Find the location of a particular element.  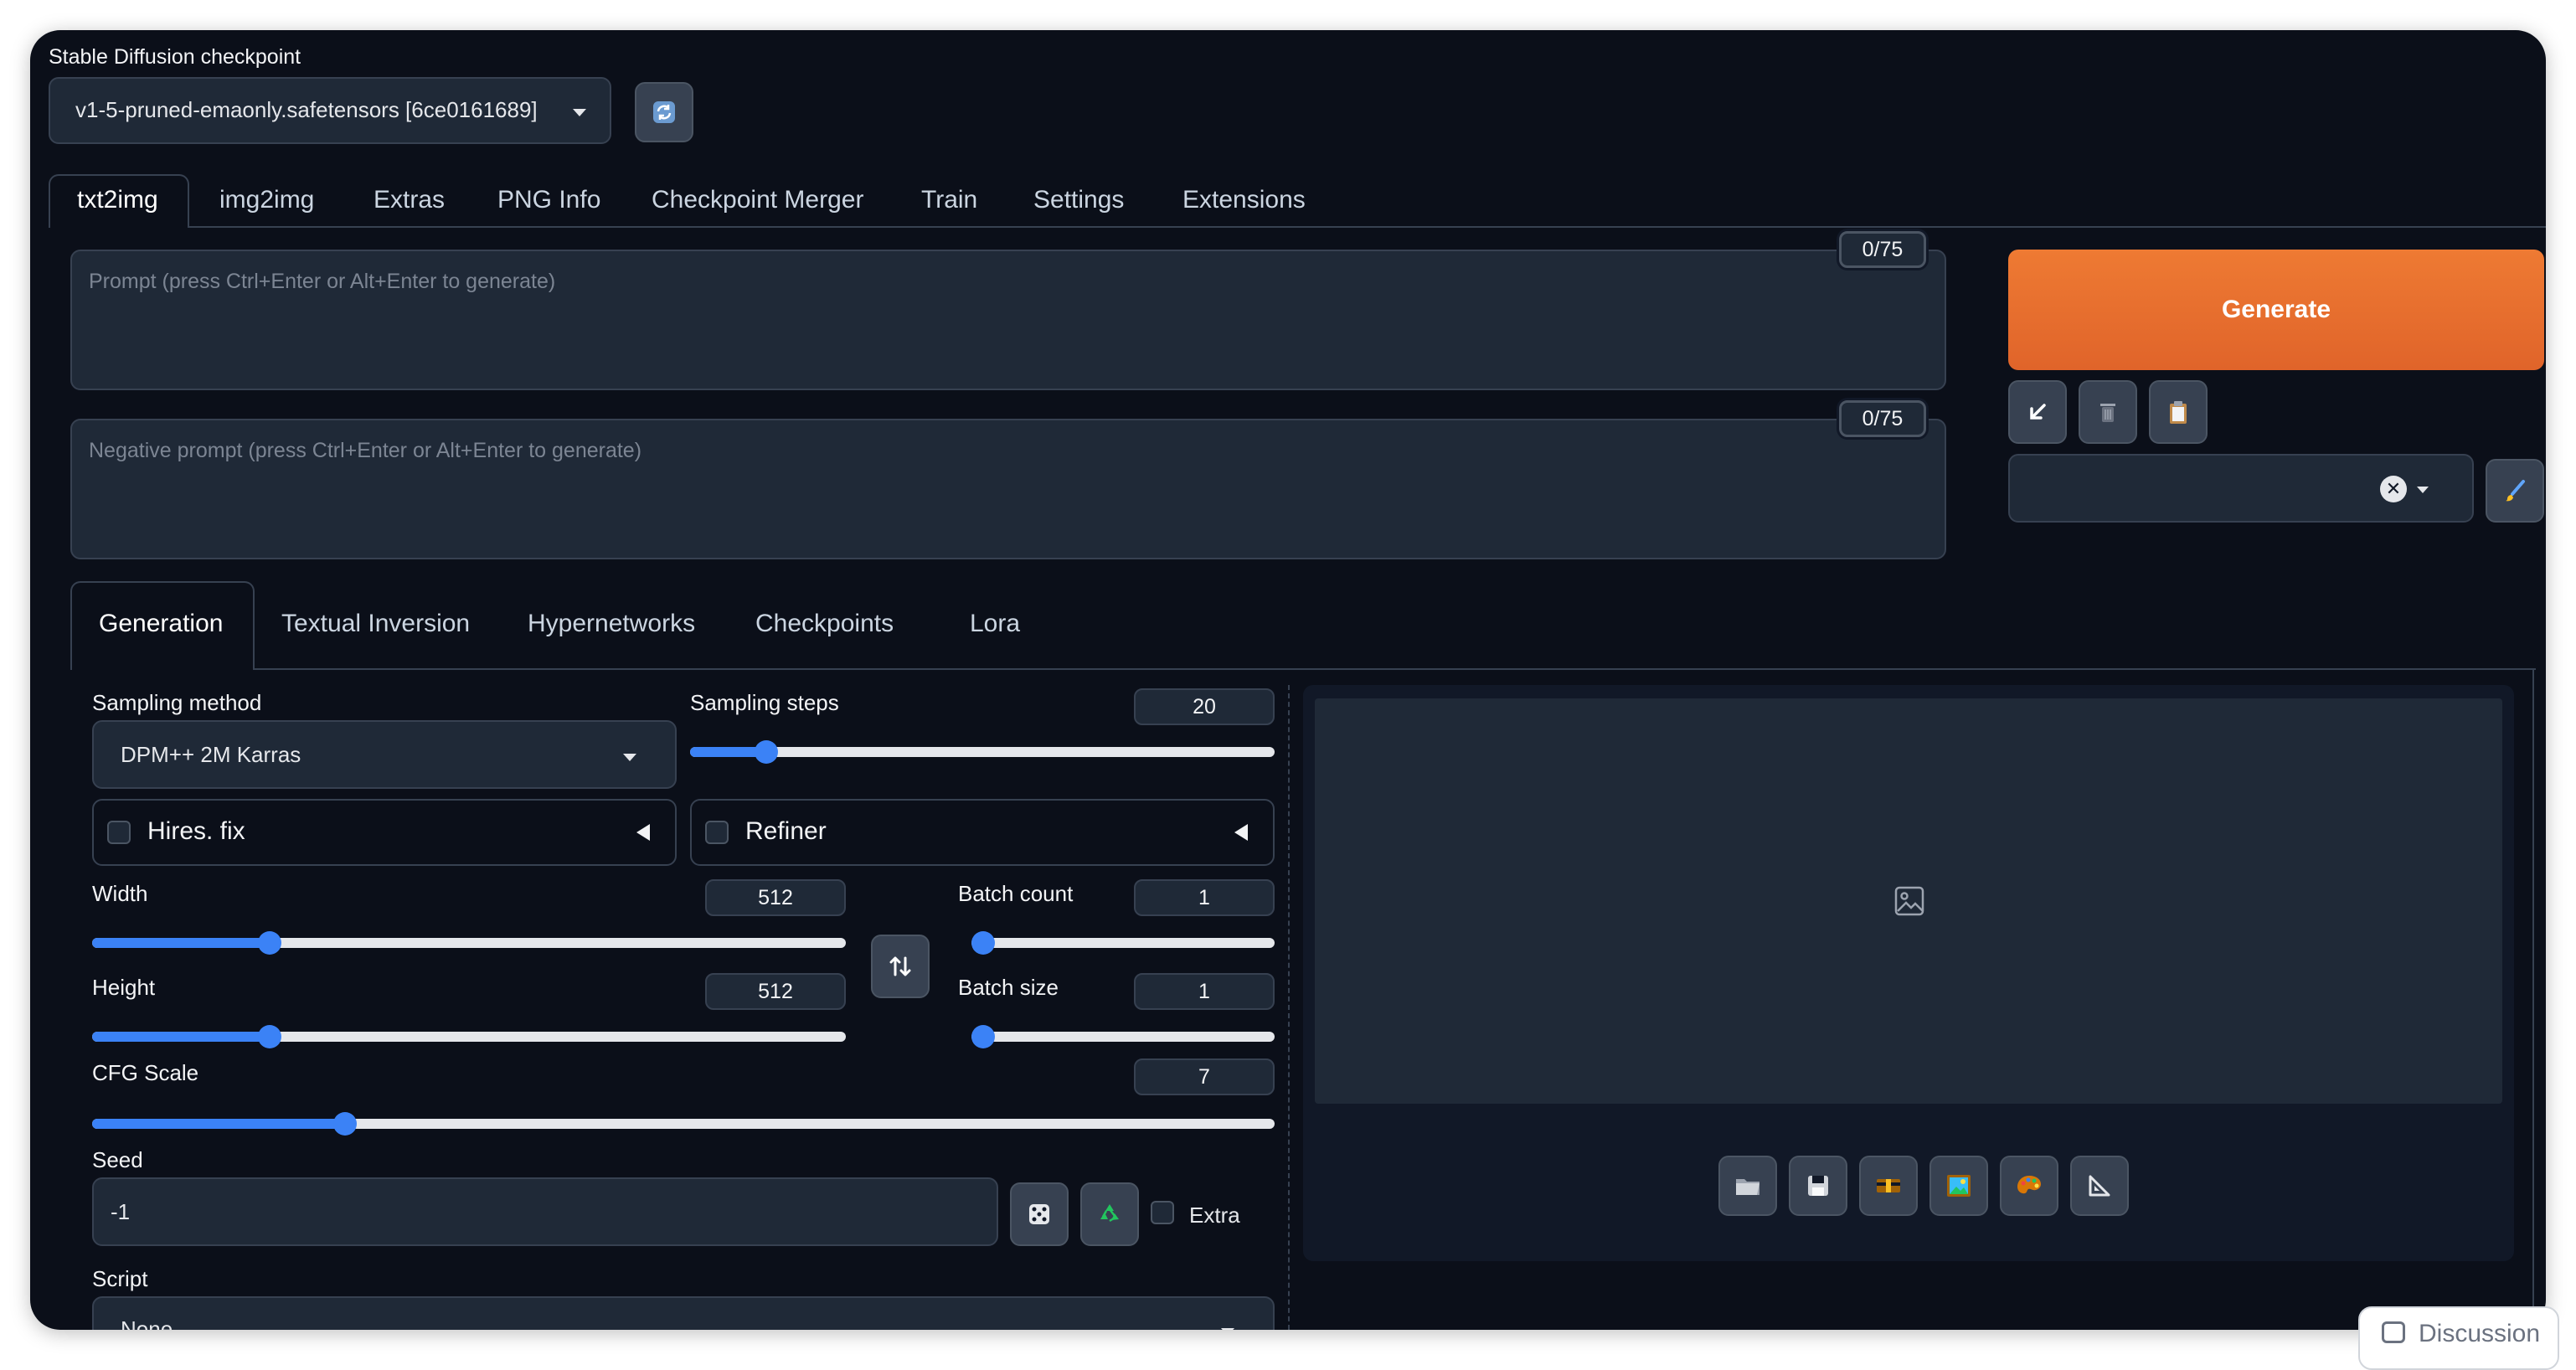

tab-generation: Generation is located at coordinates (161, 624).